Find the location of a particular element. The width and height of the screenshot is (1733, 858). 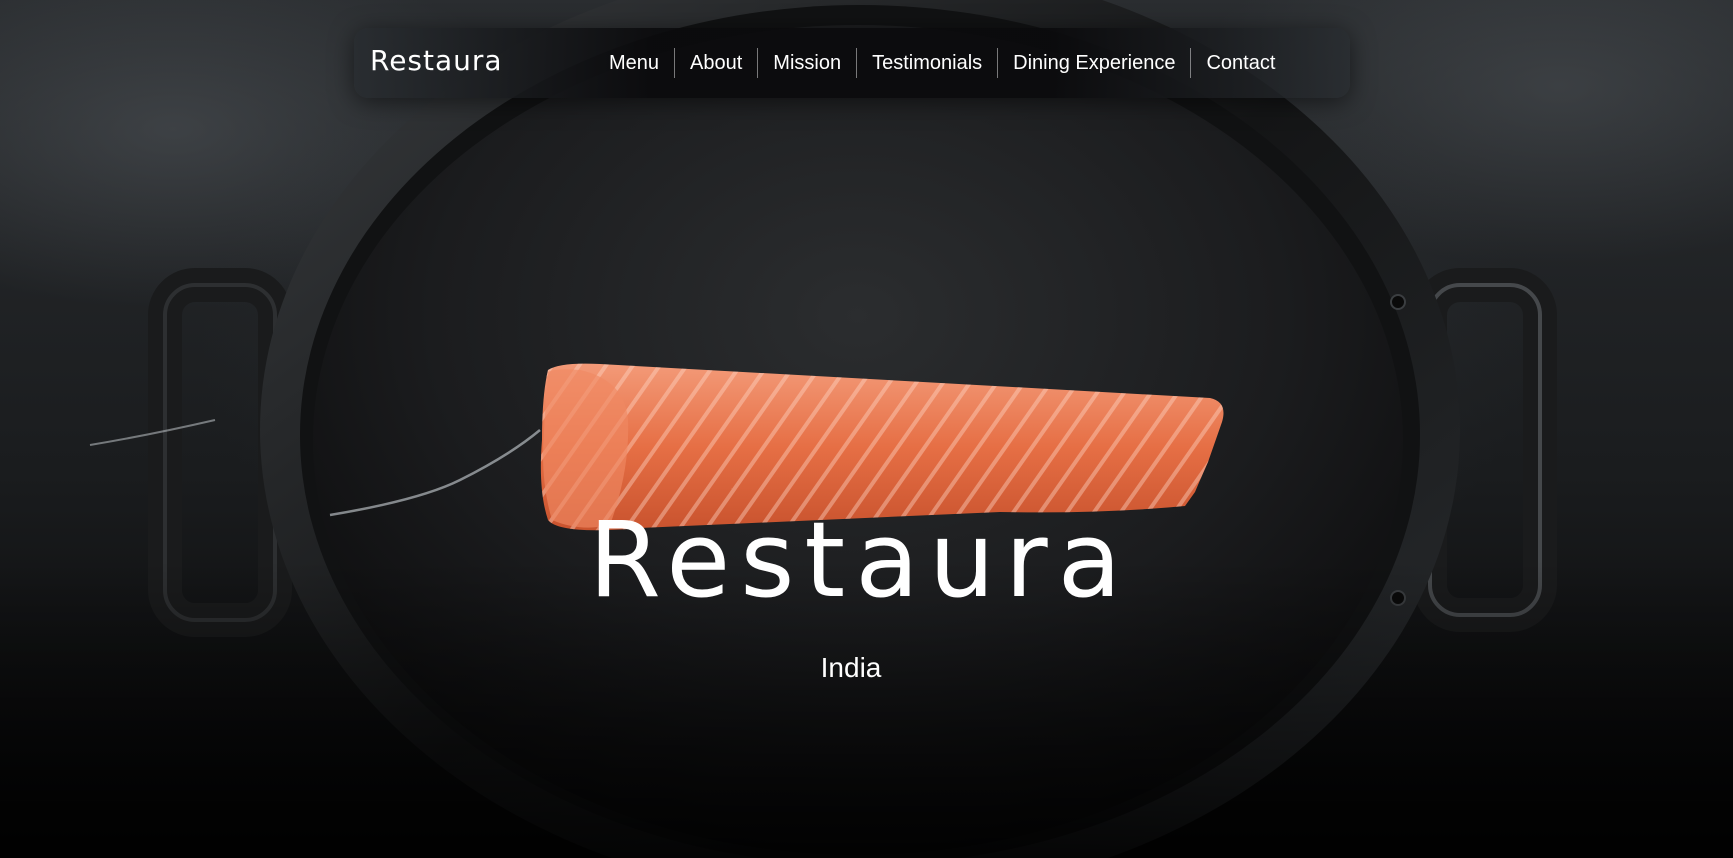

brand-logo: Restaura is located at coordinates (436, 60).